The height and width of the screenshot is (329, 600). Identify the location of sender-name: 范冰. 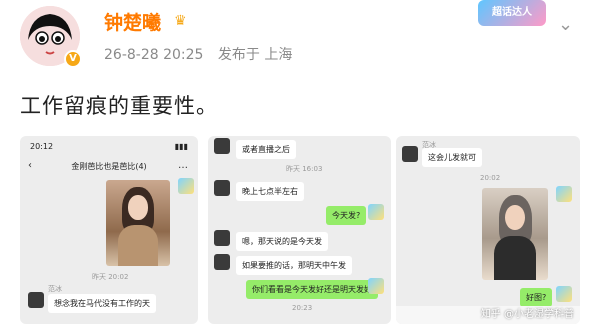
(55, 289).